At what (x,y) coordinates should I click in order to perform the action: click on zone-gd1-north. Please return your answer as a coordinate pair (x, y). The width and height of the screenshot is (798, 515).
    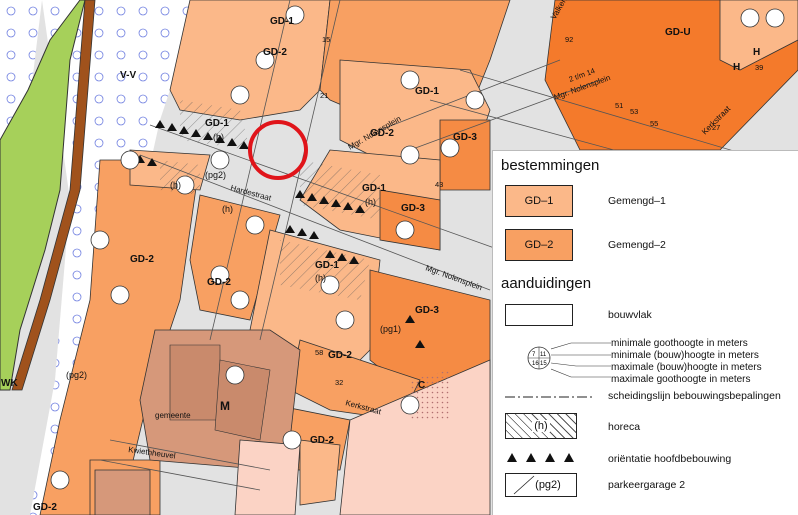
    Looking at the image, I should click on (250, 60).